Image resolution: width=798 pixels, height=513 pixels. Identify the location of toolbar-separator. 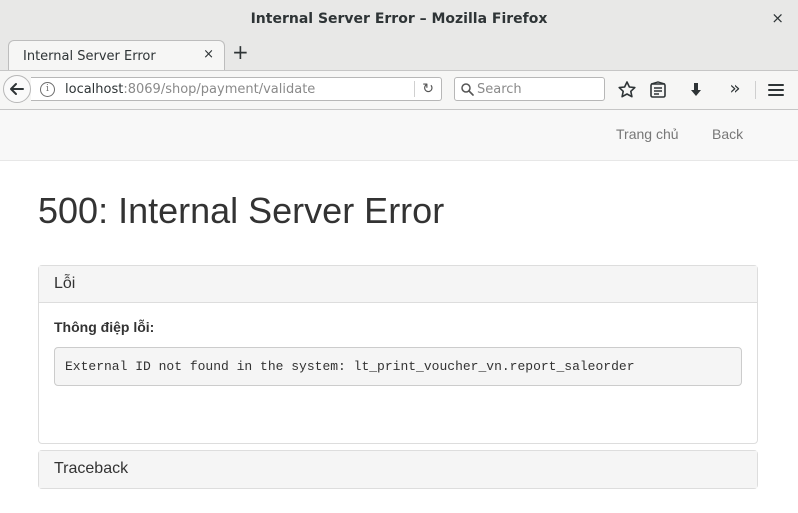
(755, 90).